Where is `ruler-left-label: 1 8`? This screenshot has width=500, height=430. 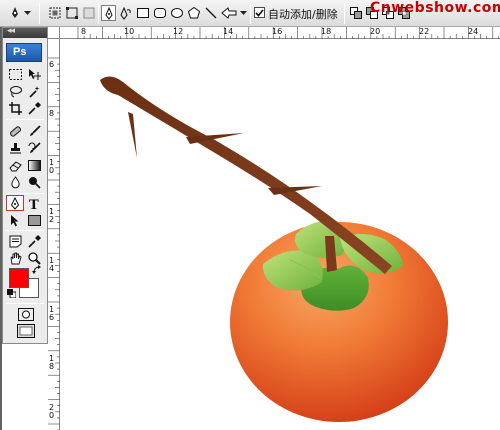 ruler-left-label: 1 8 is located at coordinates (52, 362).